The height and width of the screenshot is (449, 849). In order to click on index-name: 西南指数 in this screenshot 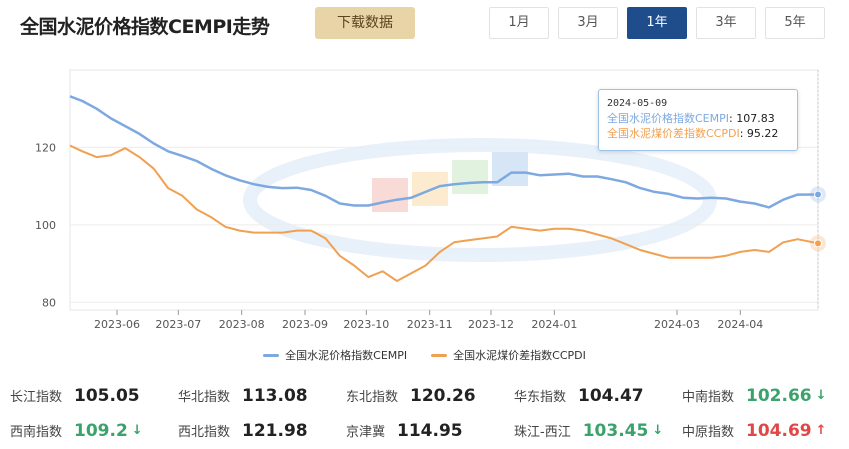, I will do `click(36, 432)`.